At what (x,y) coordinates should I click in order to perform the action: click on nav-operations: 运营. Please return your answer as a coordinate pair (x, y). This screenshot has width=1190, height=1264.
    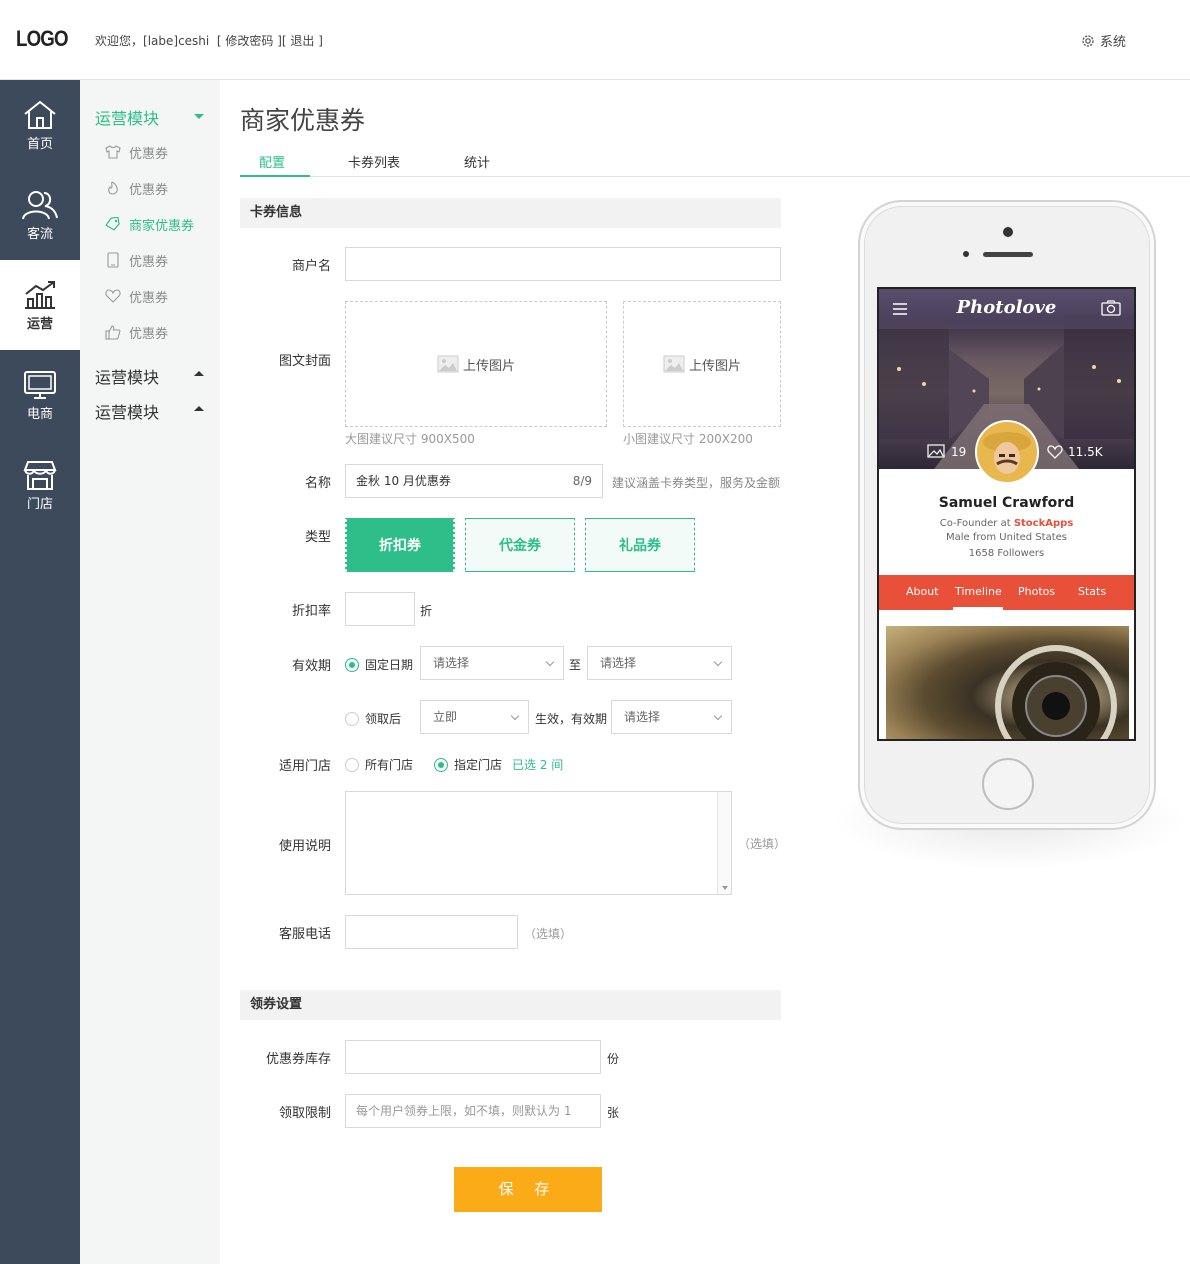
    Looking at the image, I should click on (40, 305).